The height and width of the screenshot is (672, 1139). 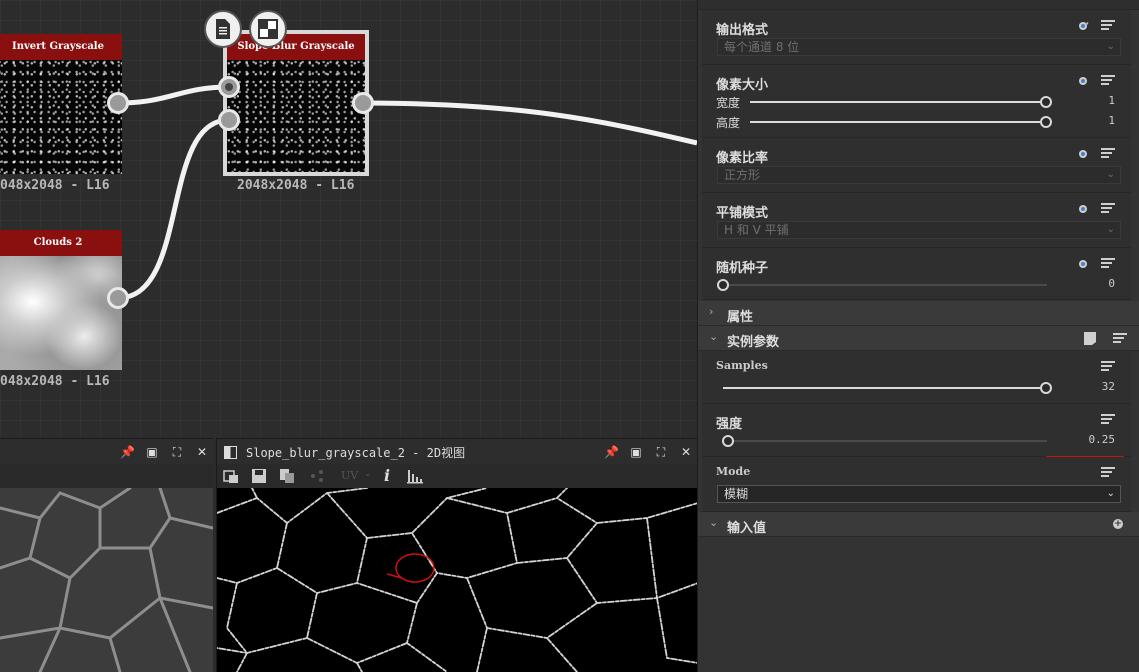 I want to click on height-slider-row: 高度 1, so click(x=916, y=122).